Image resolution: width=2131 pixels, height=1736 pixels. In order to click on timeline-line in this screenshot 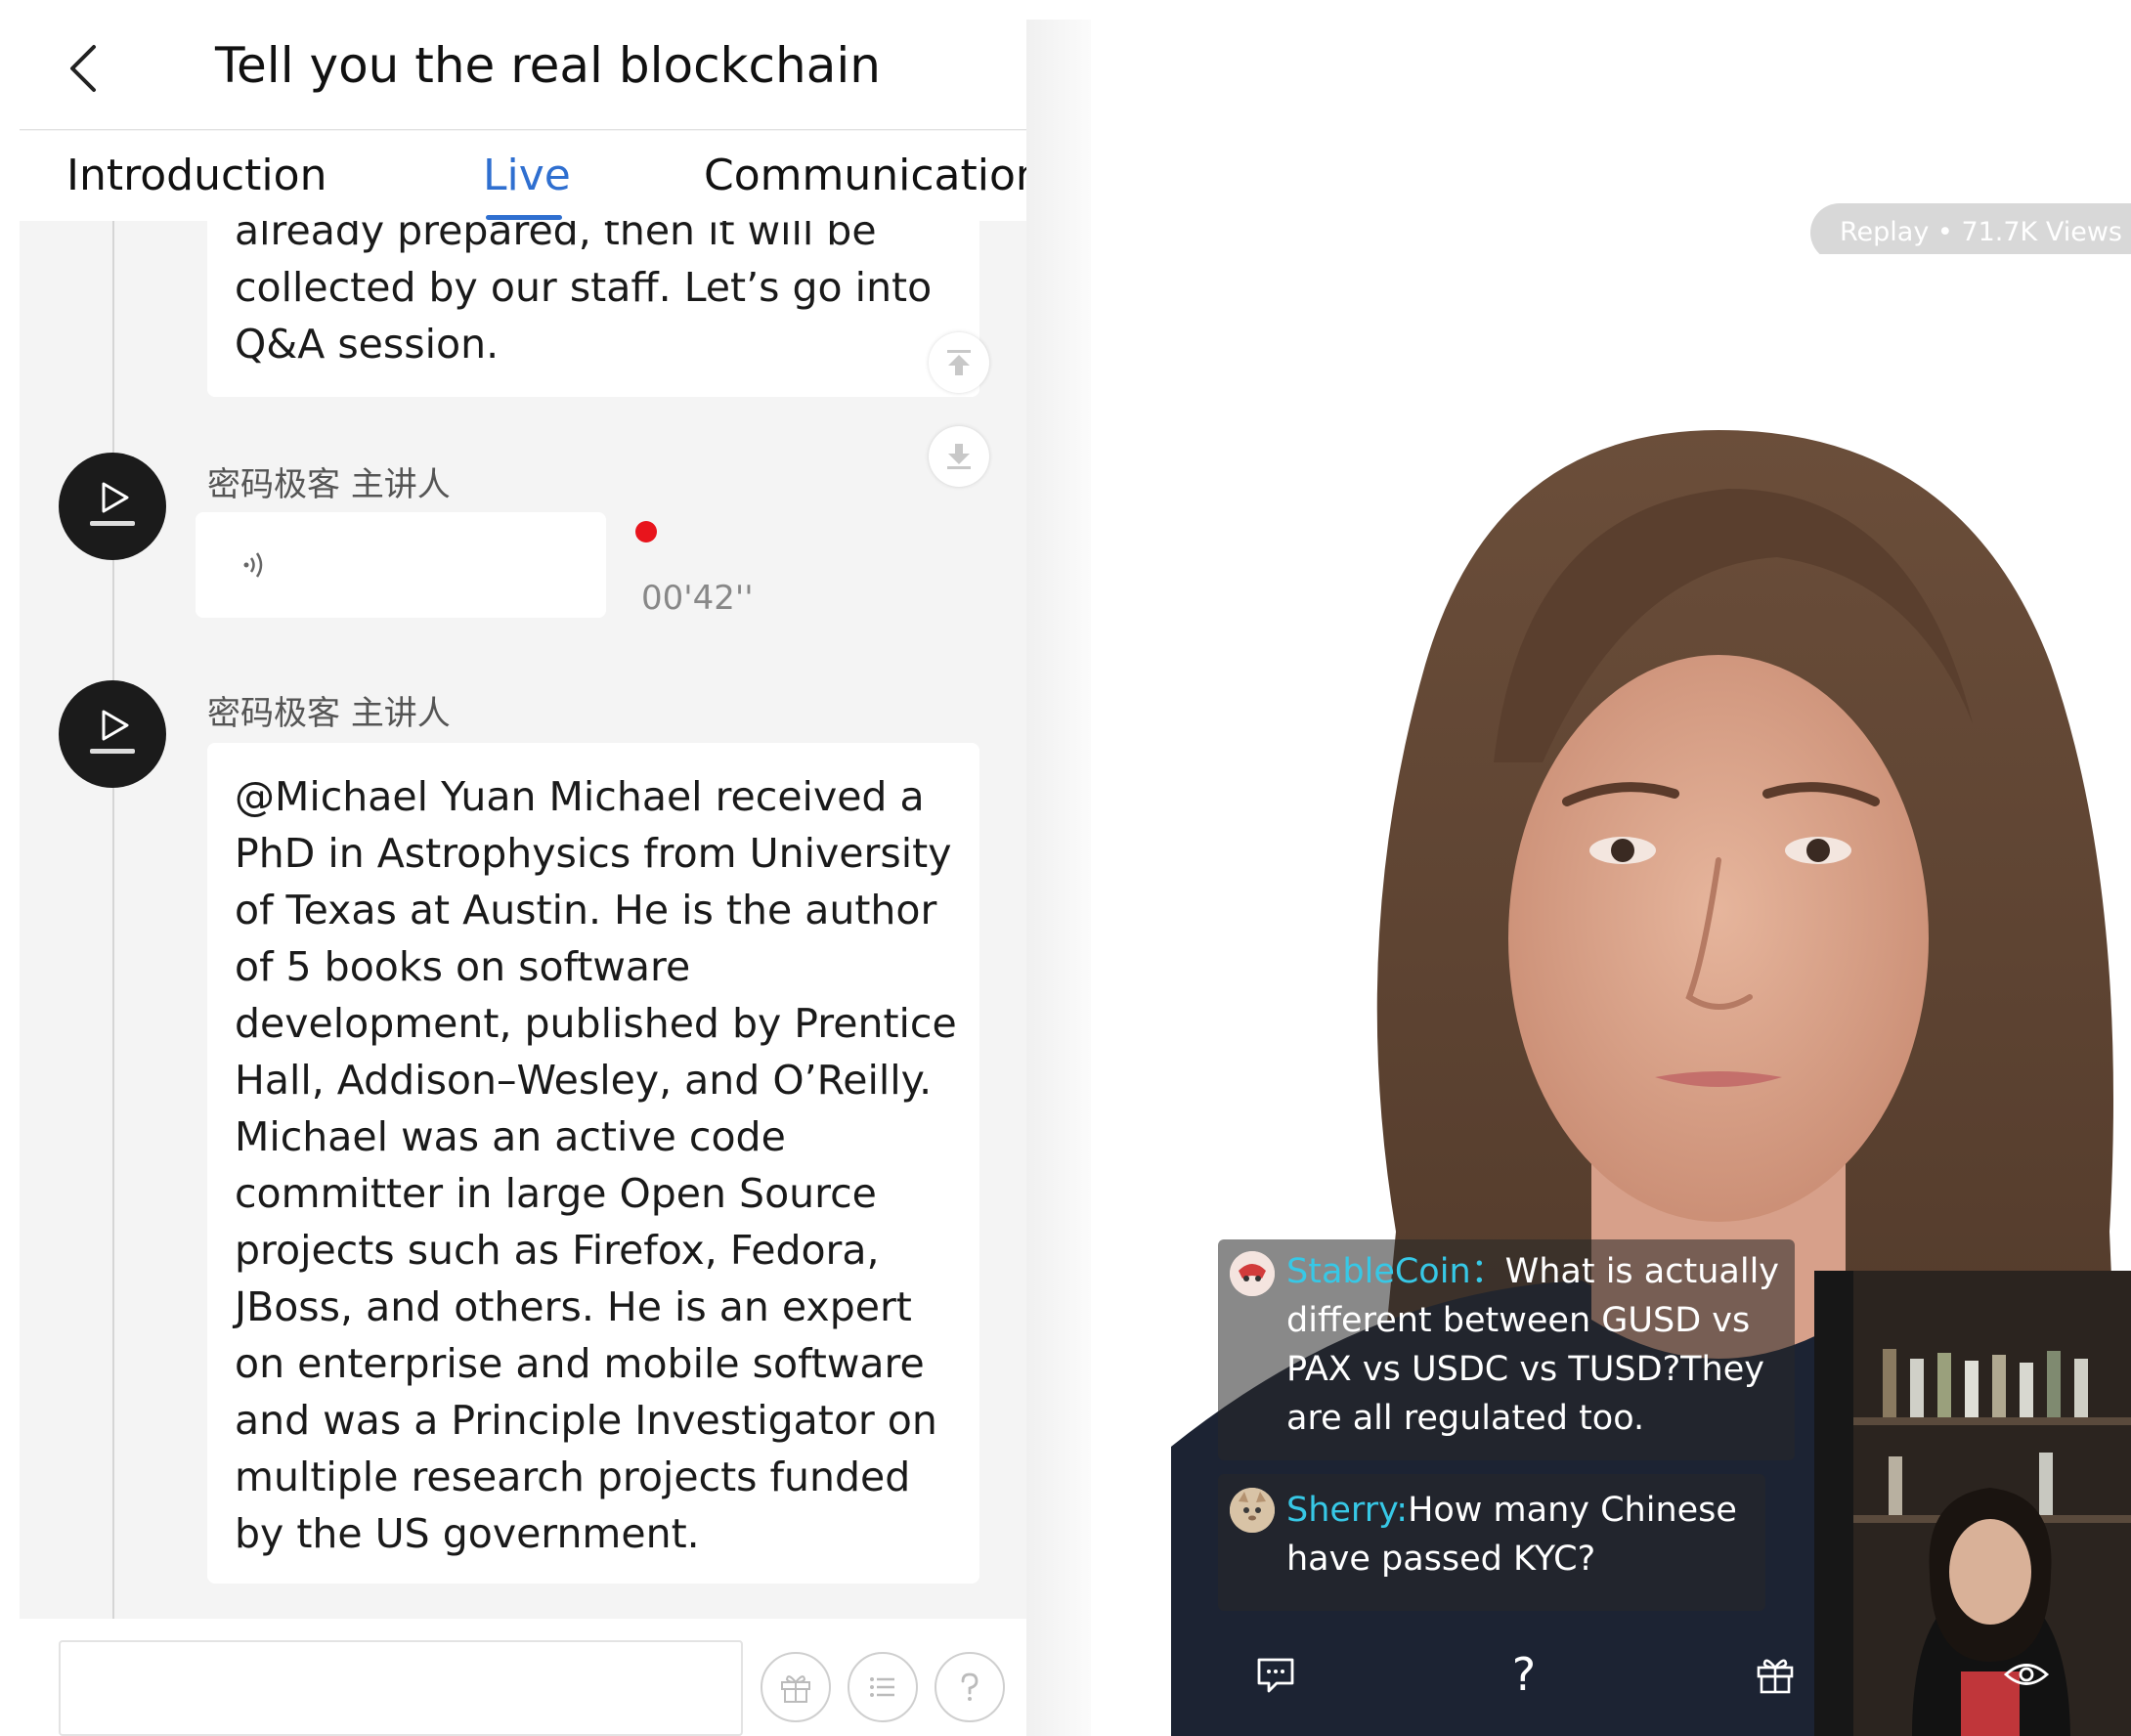, I will do `click(113, 921)`.